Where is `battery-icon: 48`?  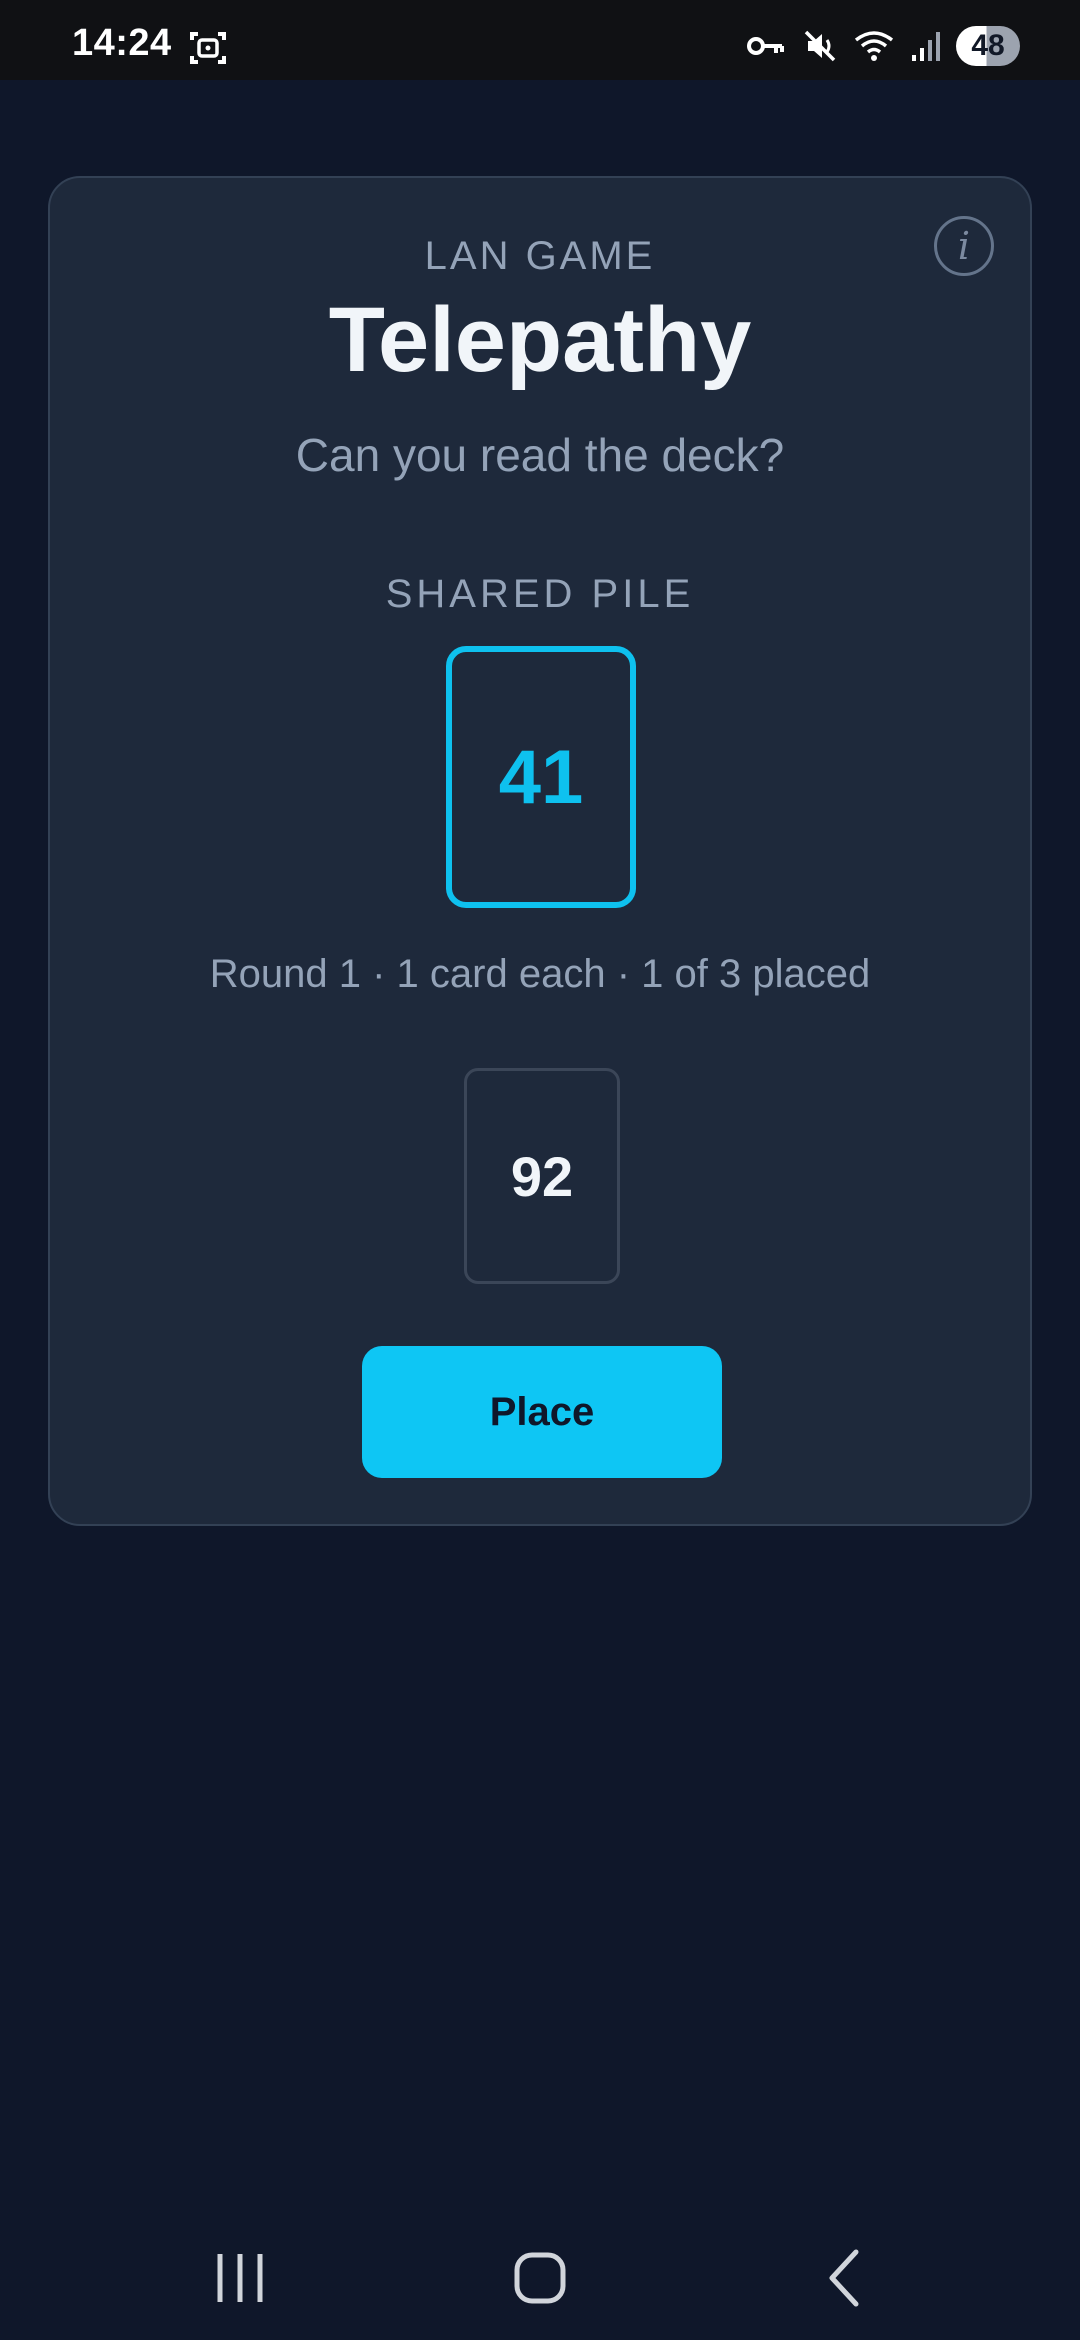 battery-icon: 48 is located at coordinates (988, 46).